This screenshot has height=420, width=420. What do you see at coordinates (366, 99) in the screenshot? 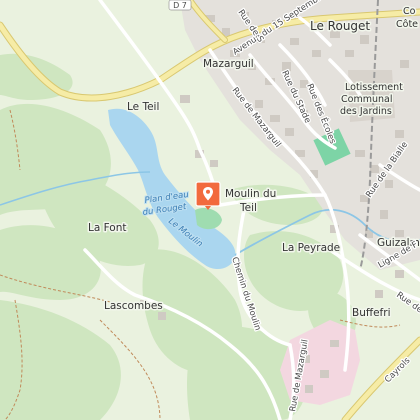
I see `place-lotissement-2: Communal` at bounding box center [366, 99].